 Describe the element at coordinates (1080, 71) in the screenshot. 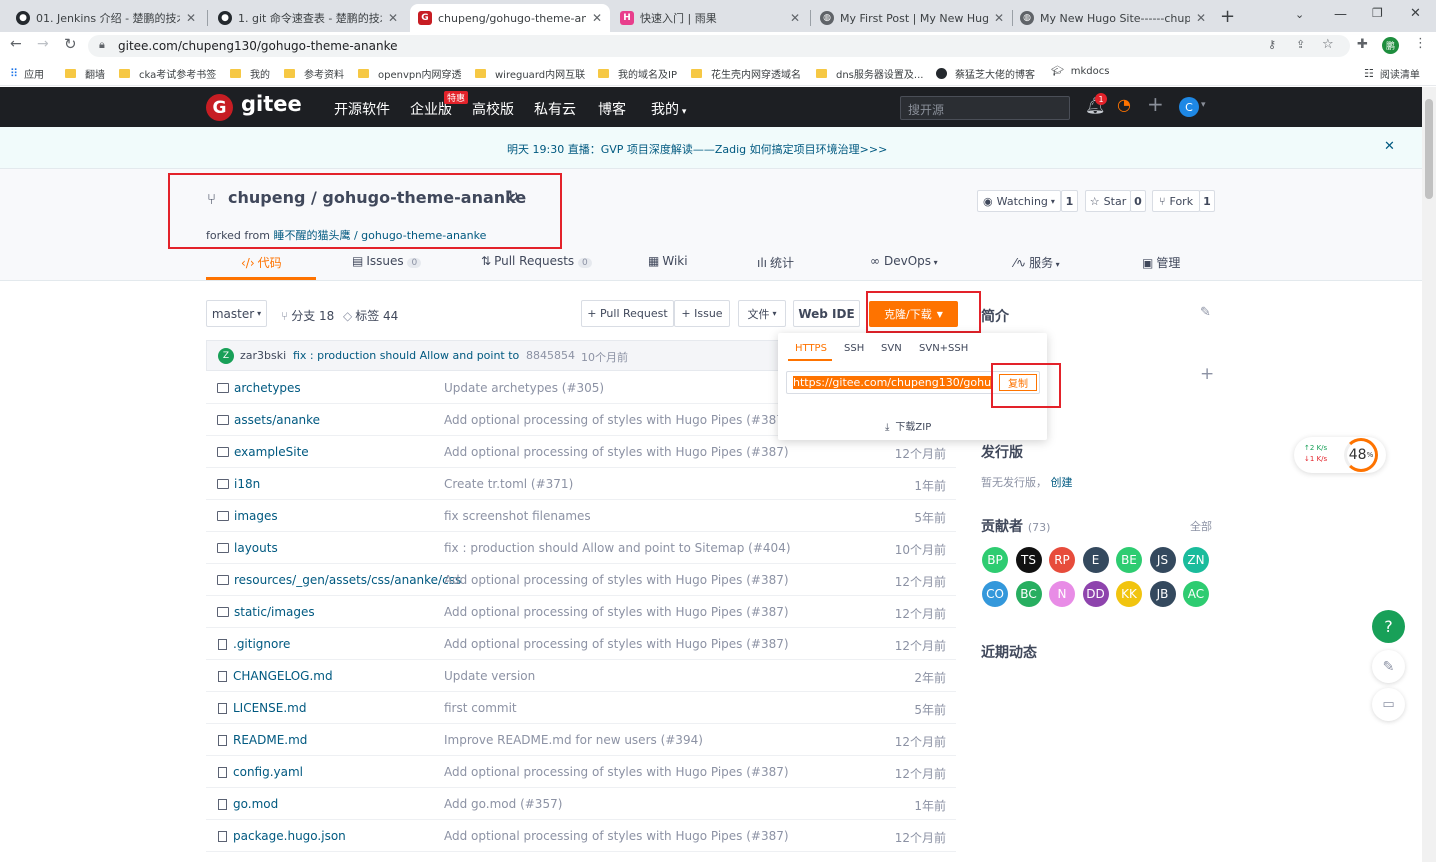

I see `bookmark-link: 🎓︎ mkdocs` at that location.